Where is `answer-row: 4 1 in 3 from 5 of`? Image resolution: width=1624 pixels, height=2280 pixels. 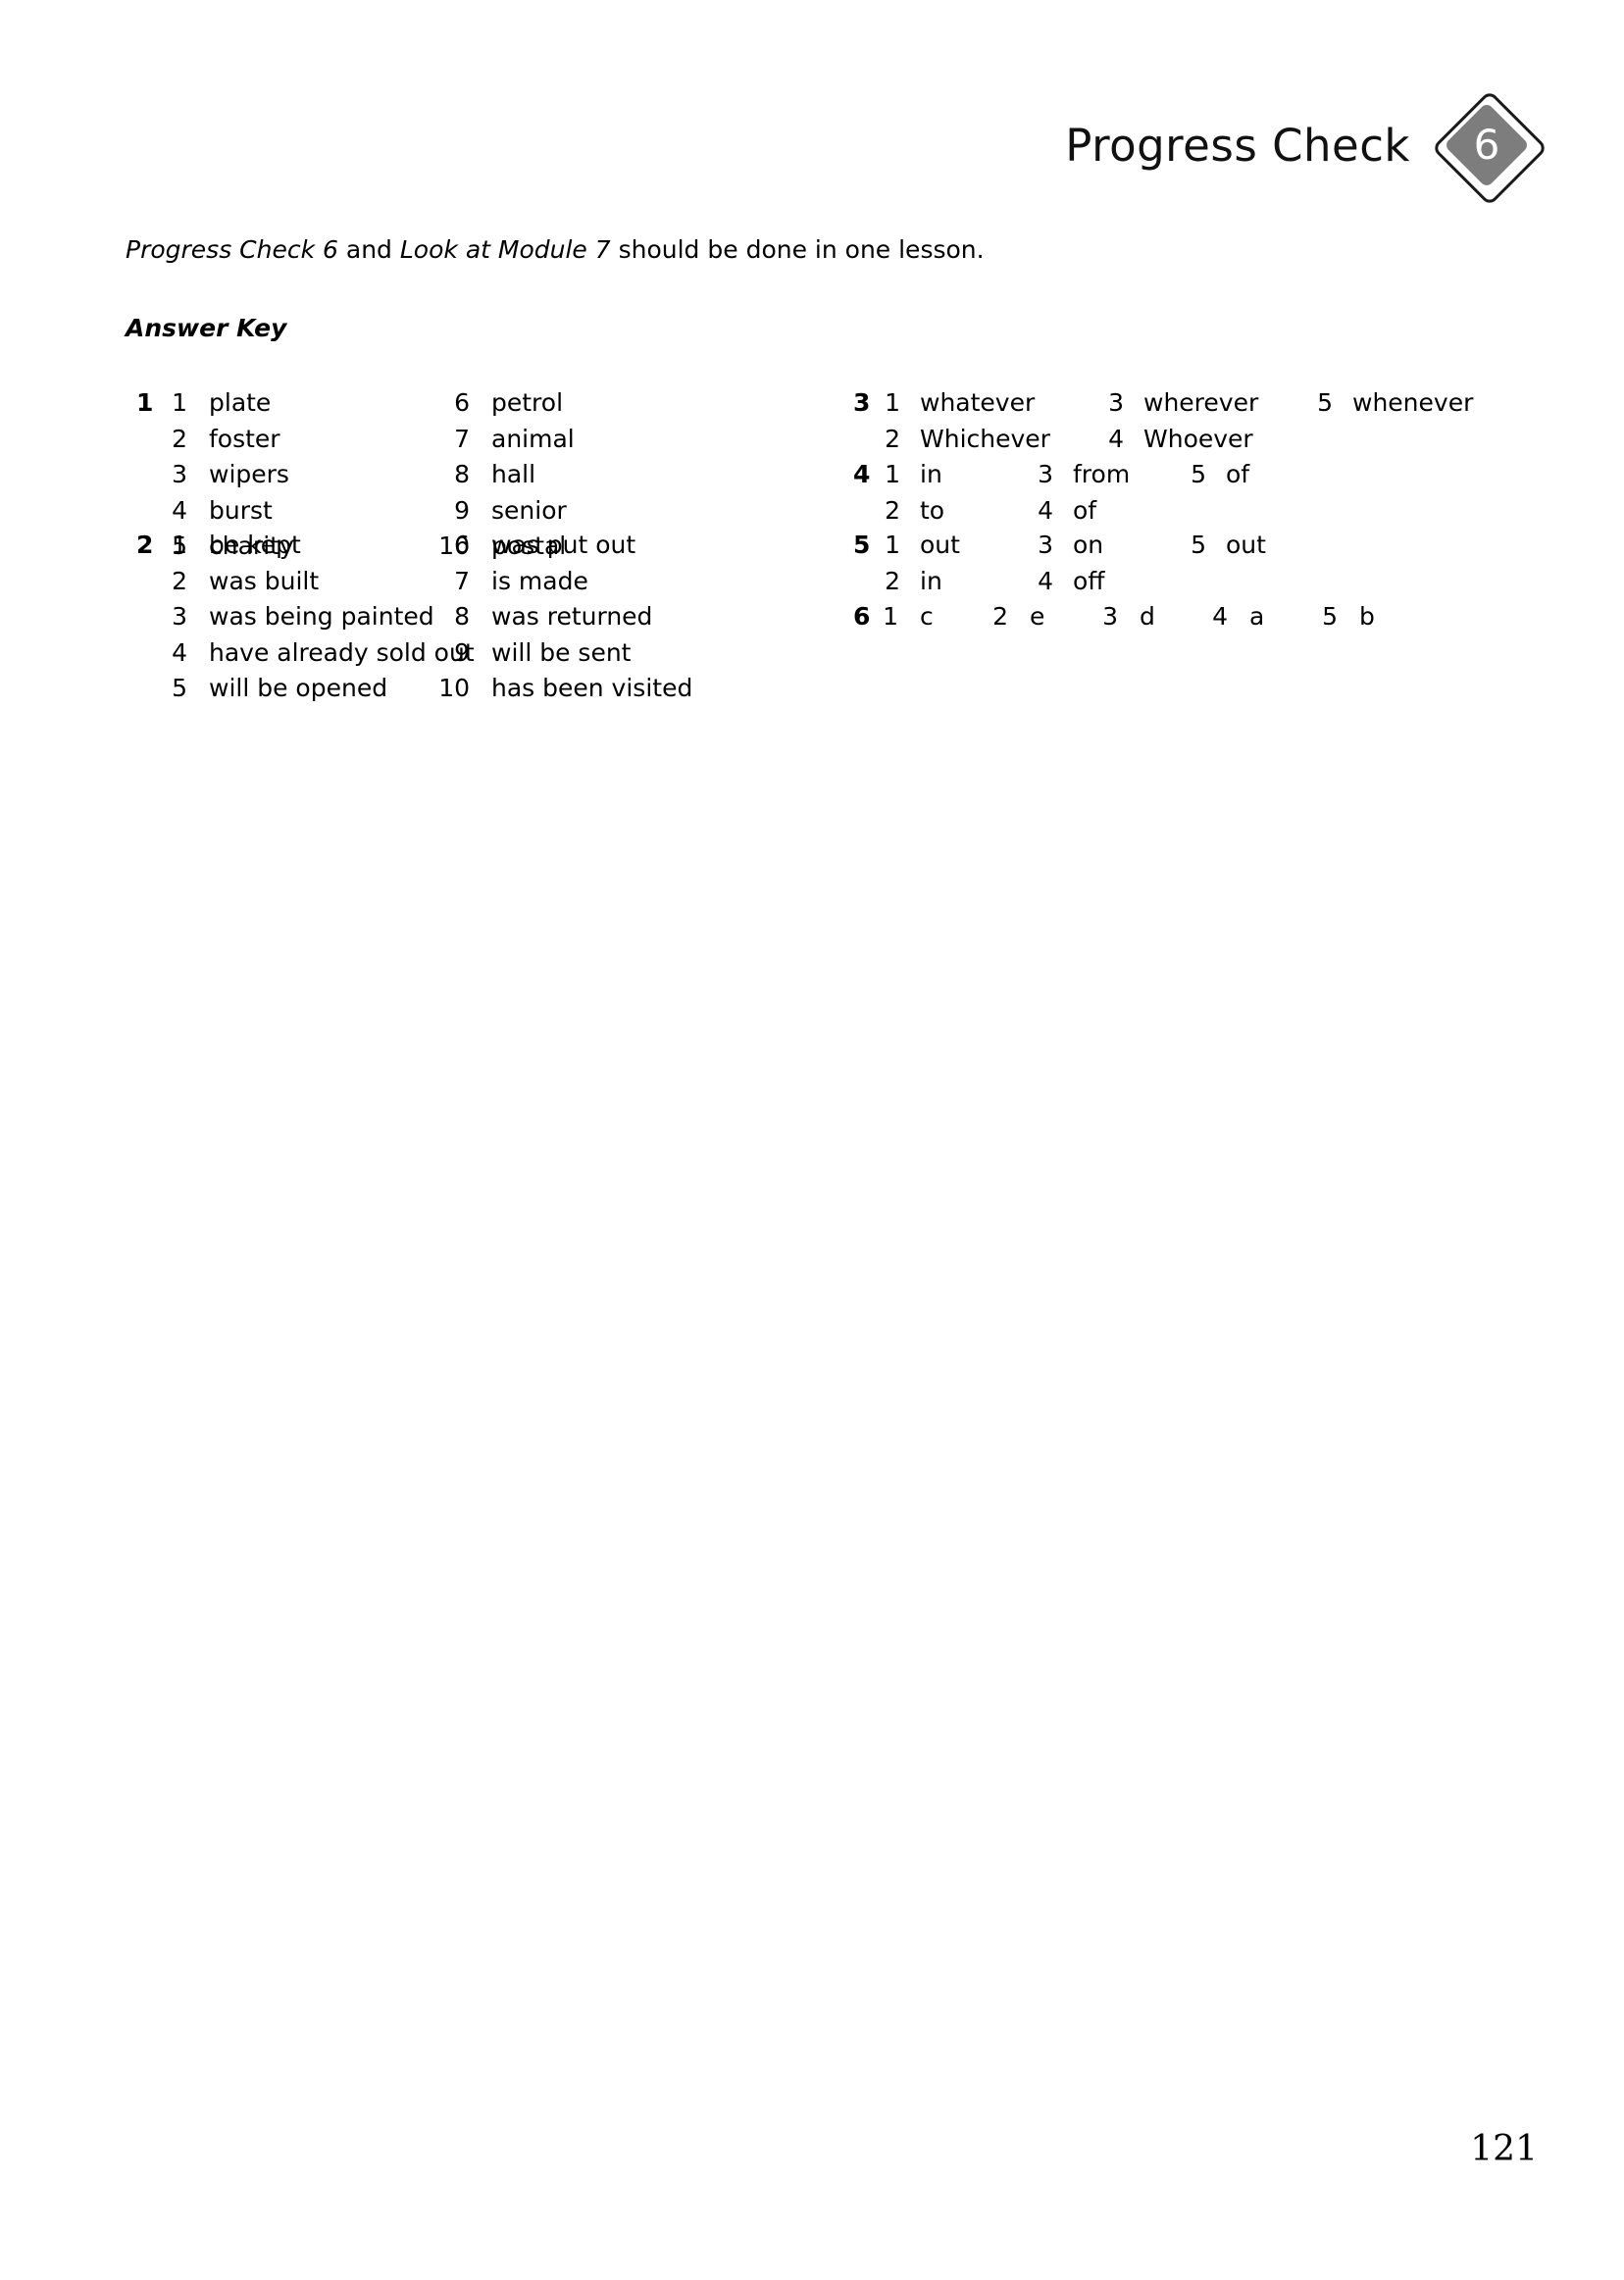 answer-row: 4 1 in 3 from 5 of is located at coordinates (1051, 475).